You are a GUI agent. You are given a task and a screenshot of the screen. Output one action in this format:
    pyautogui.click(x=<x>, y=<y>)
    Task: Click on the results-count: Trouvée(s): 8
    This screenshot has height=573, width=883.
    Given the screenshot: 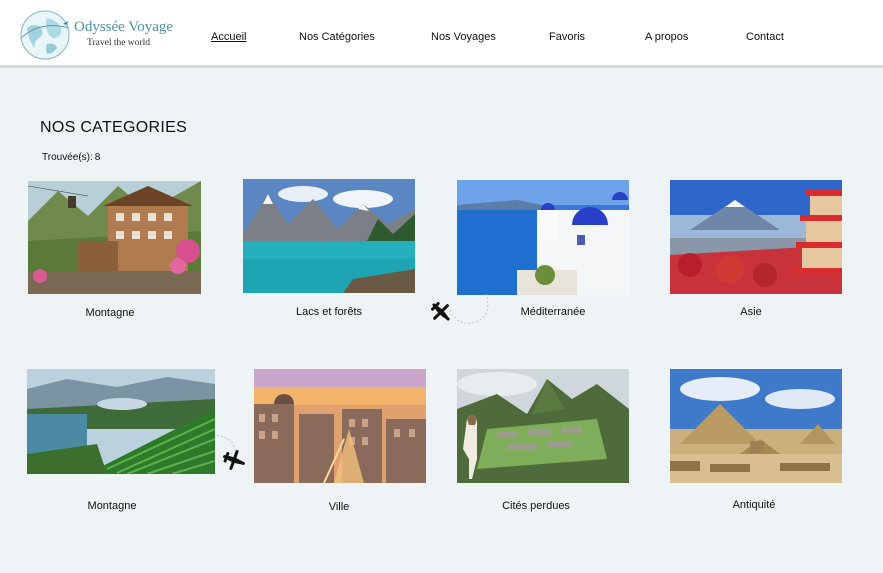 What is the action you would take?
    pyautogui.click(x=70, y=157)
    